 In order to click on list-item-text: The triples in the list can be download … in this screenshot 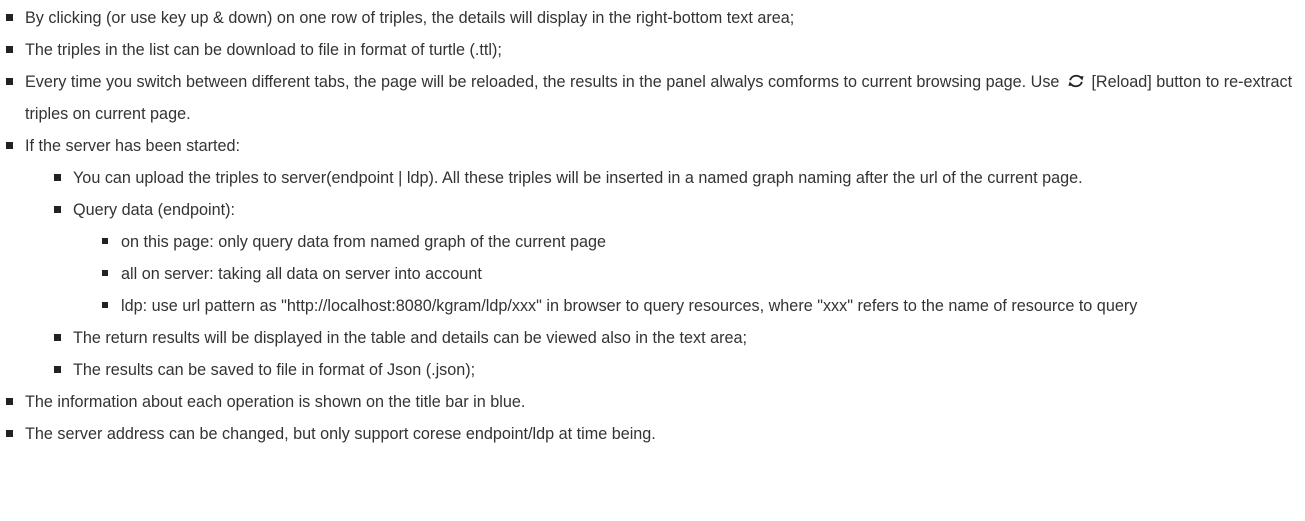, I will do `click(263, 50)`.